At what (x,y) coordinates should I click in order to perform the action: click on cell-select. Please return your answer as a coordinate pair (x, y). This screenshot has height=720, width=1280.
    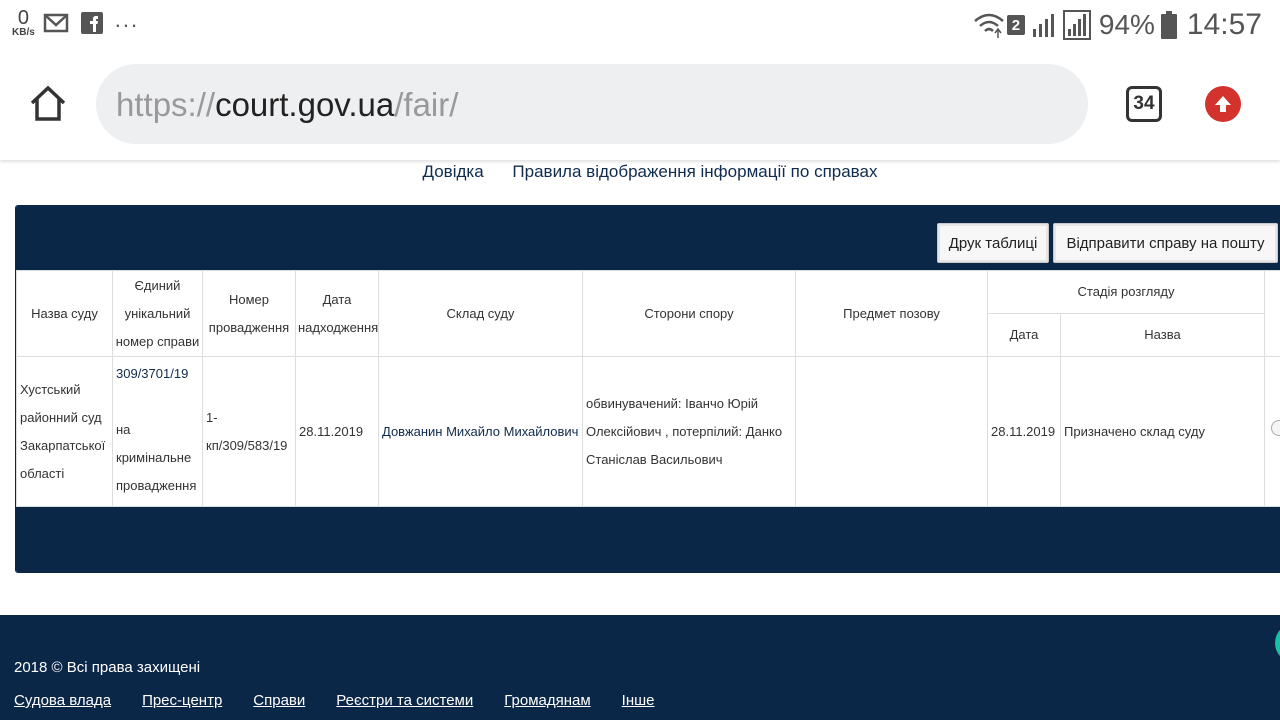
    Looking at the image, I should click on (1272, 431).